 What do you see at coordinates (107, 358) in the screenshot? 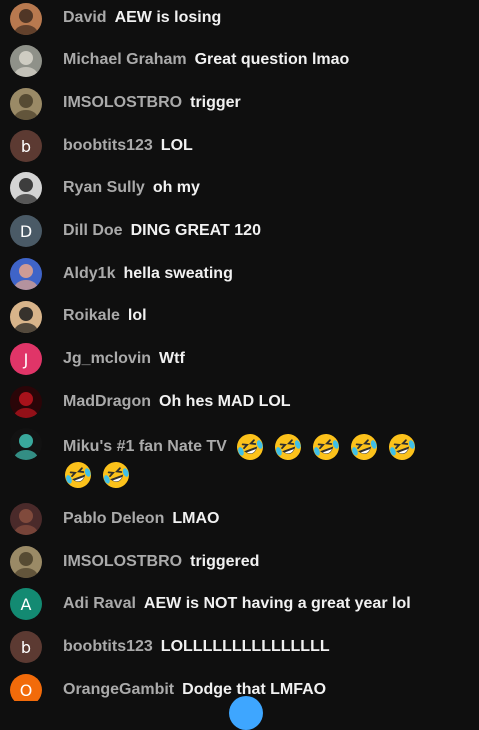
I see `chat-author-name: Jg_mclovin` at bounding box center [107, 358].